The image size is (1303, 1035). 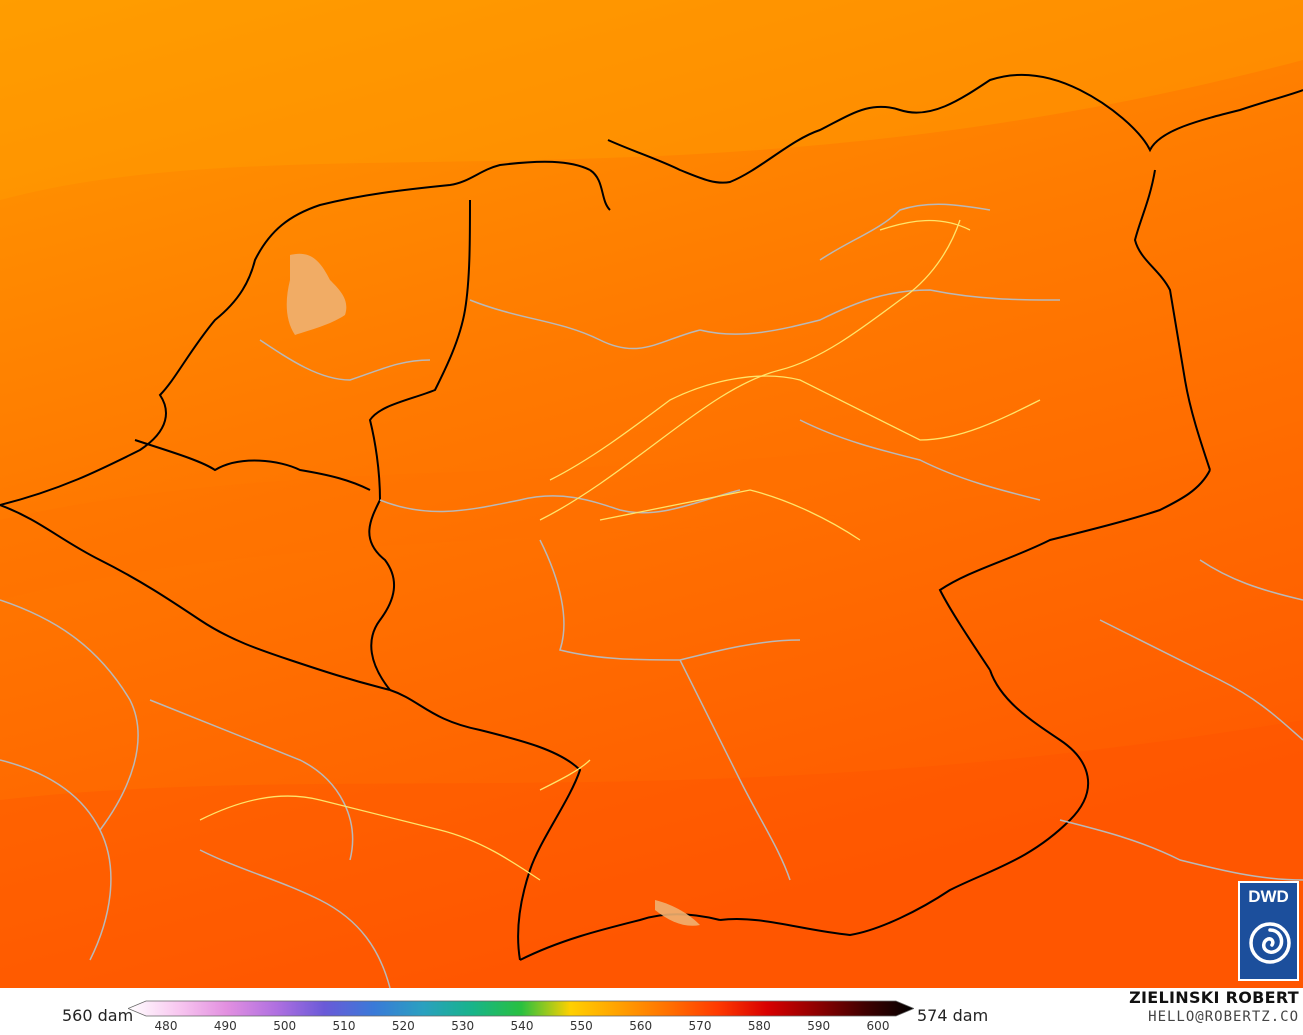 What do you see at coordinates (759, 1026) in the screenshot?
I see `colorbar-tick-label: 580` at bounding box center [759, 1026].